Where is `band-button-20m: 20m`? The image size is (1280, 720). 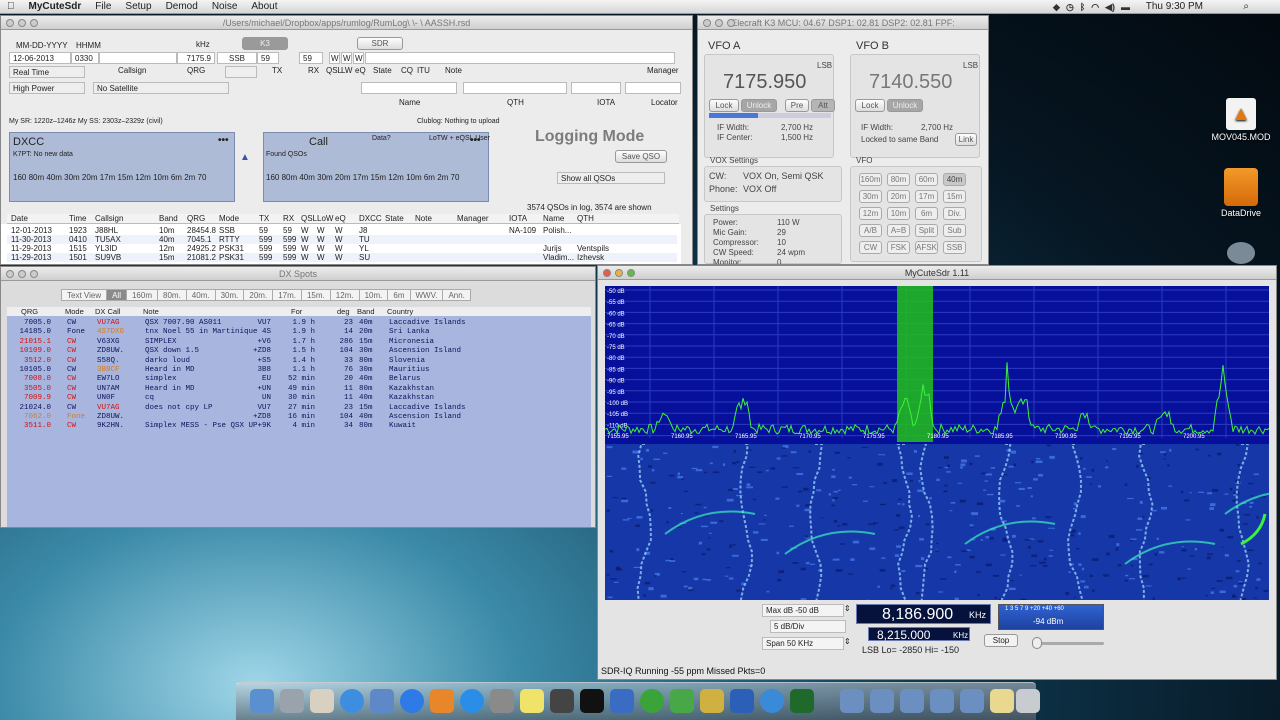
band-button-20m: 20m is located at coordinates (898, 196).